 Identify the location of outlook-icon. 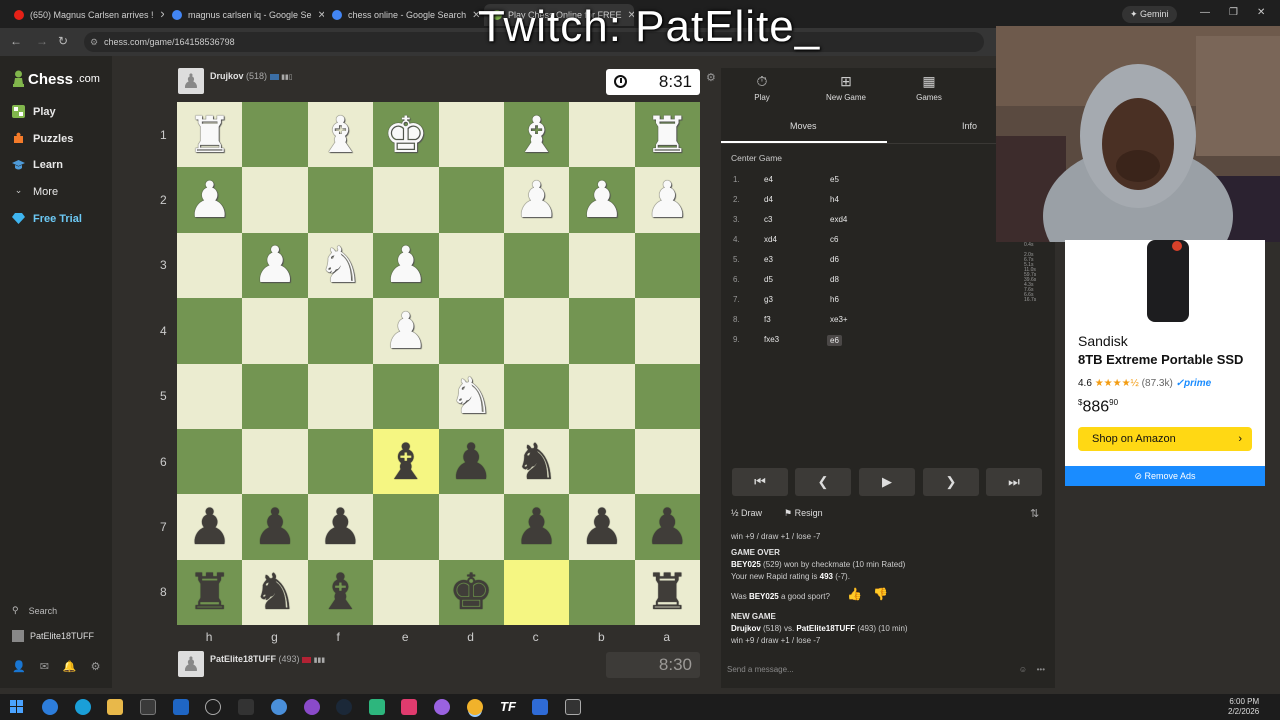
(181, 707).